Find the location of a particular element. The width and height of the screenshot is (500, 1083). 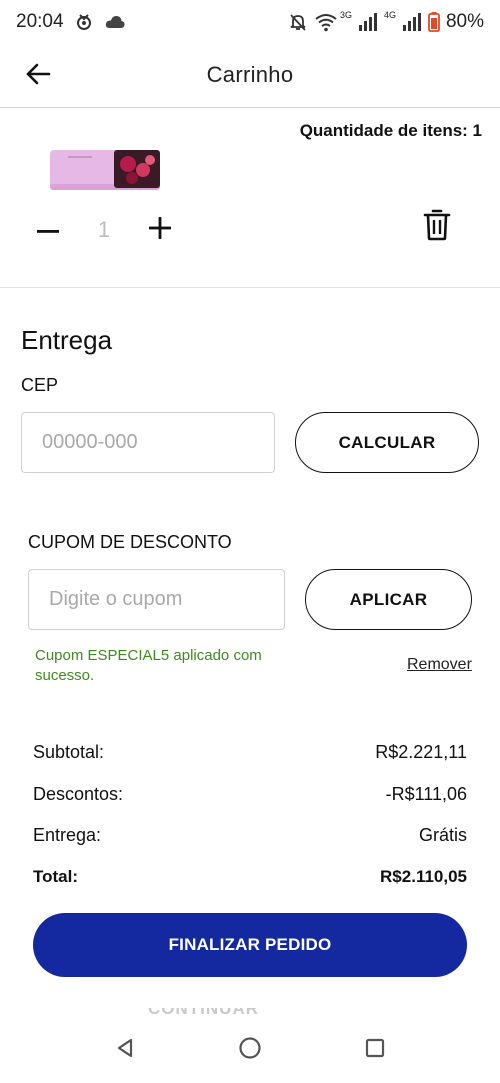

trash-icon is located at coordinates (437, 227).